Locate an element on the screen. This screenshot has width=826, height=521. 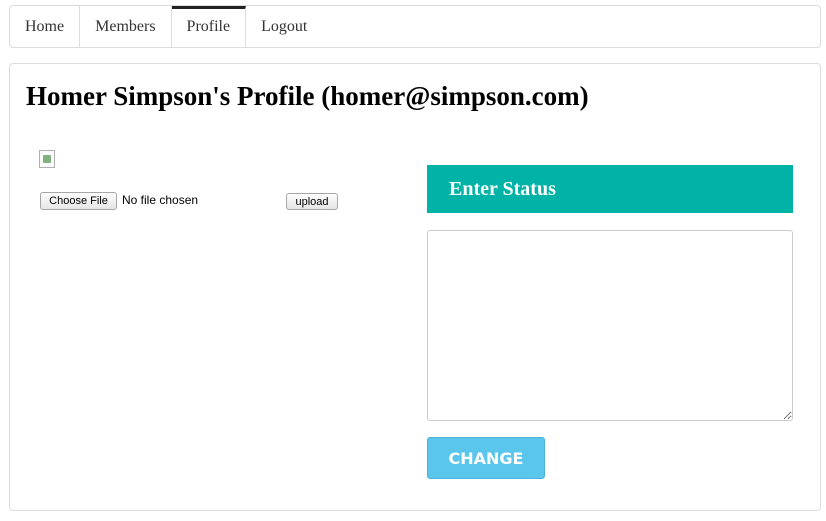
nav-item-home: Home is located at coordinates (45, 26).